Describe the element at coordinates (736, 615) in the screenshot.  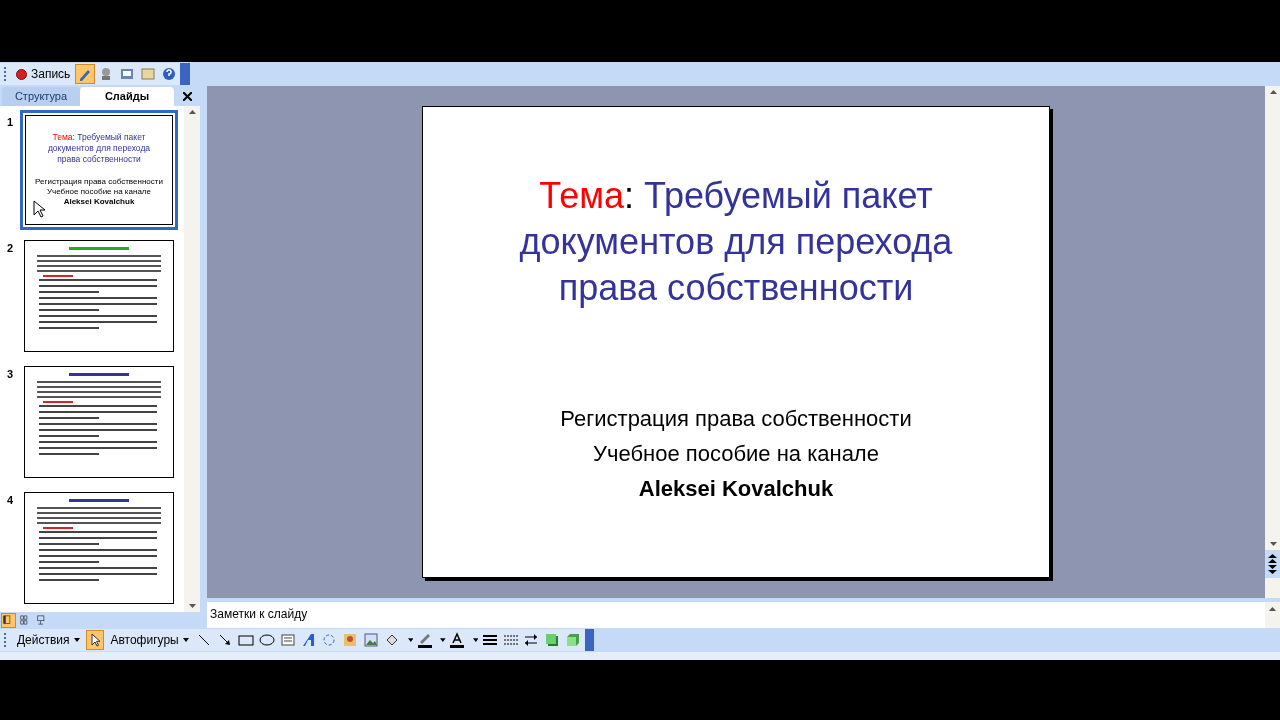
I see `notes-field: Заметки к слайду` at that location.